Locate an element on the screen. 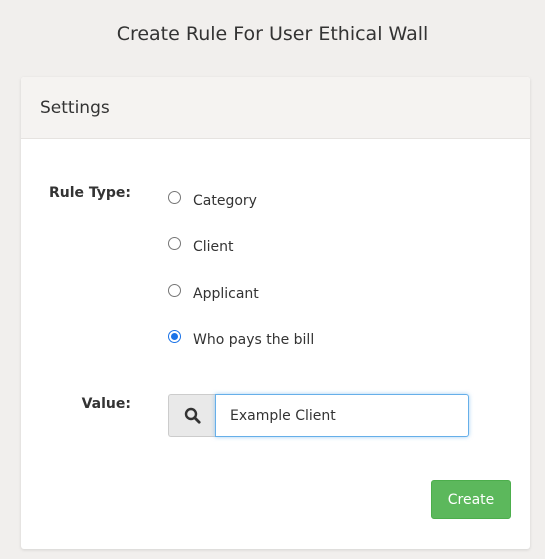 The height and width of the screenshot is (559, 545). radio-option-who-pays-the-bill: Who pays the bill is located at coordinates (241, 338).